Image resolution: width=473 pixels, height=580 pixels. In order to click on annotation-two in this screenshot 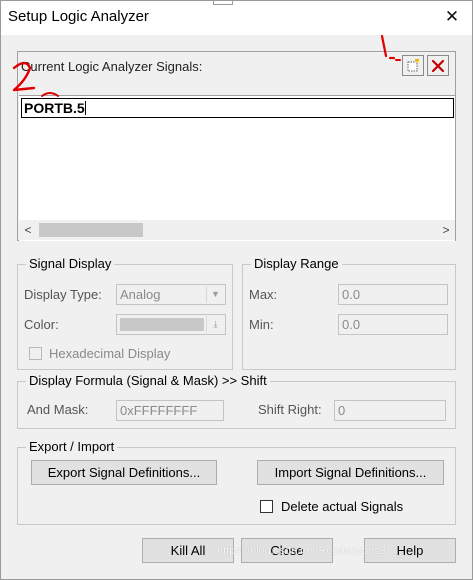, I will do `click(35, 79)`.